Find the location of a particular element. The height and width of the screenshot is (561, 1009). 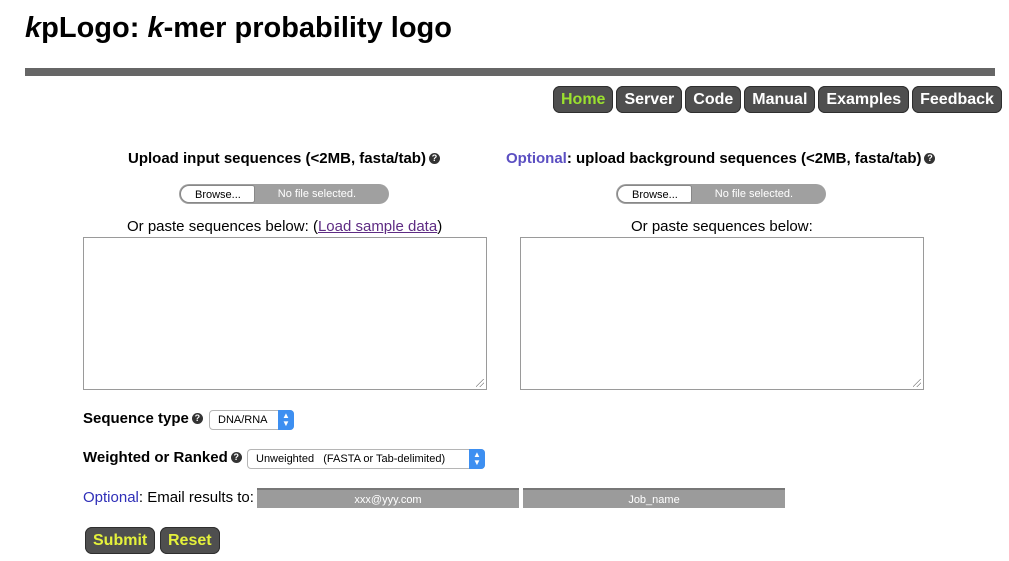

header-divider is located at coordinates (510, 72).